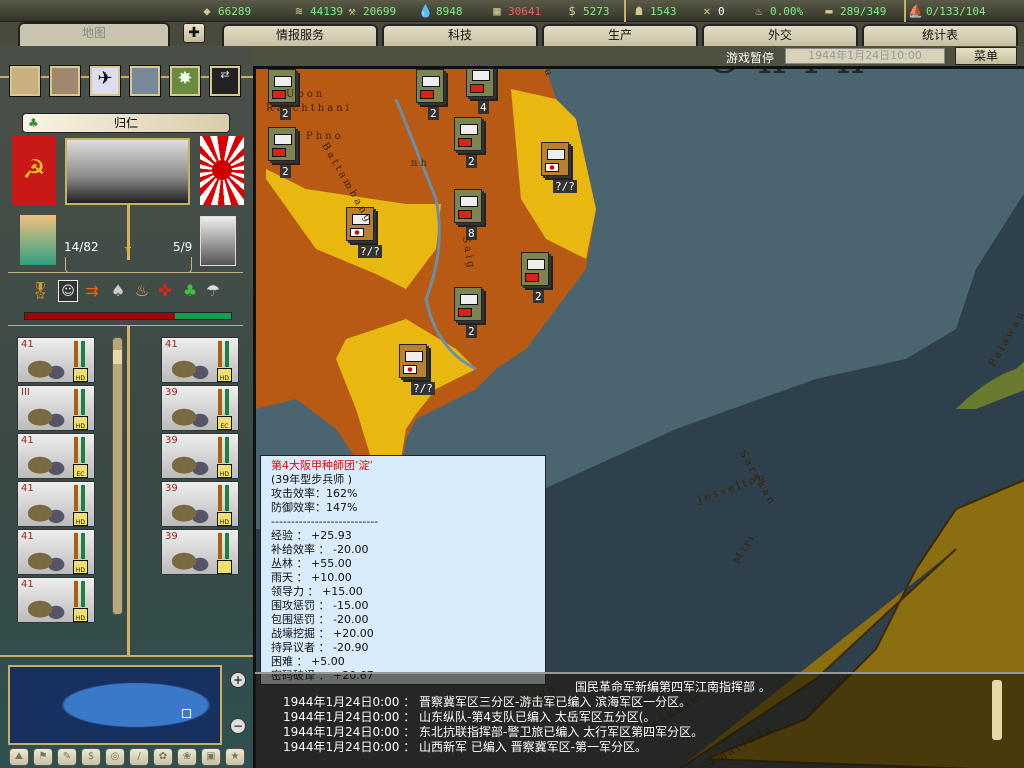  What do you see at coordinates (854, 11) in the screenshot?
I see `resource-transport: ▬ 289/349` at bounding box center [854, 11].